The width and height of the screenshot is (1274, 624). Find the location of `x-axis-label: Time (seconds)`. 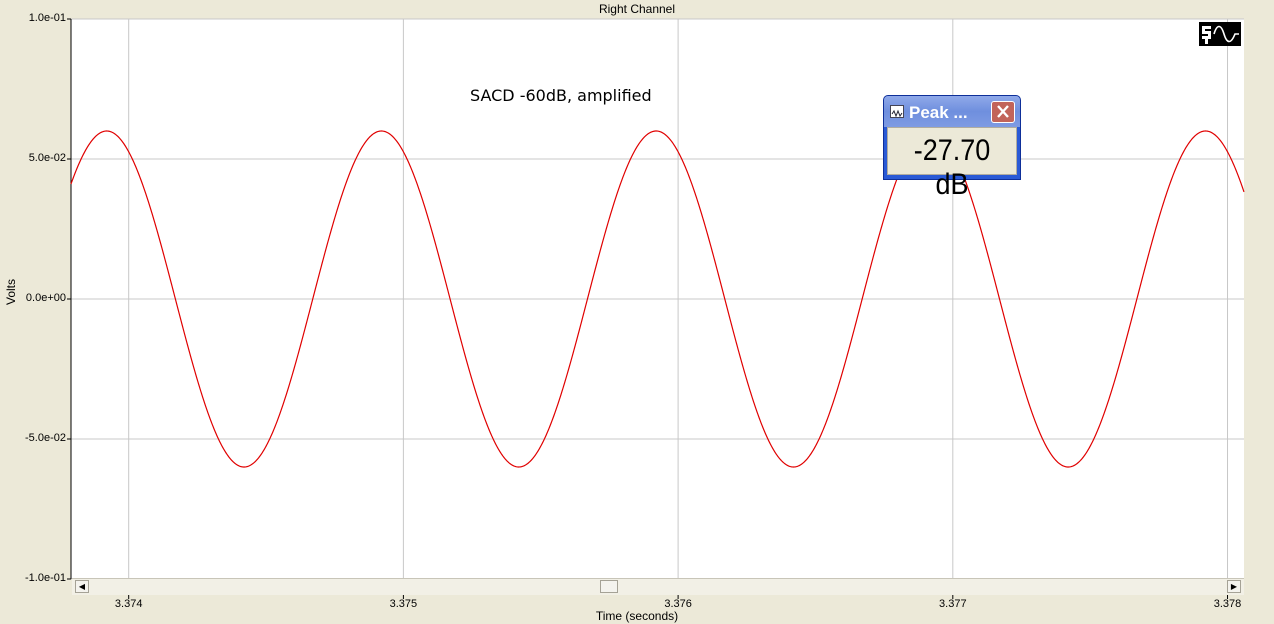

x-axis-label: Time (seconds) is located at coordinates (637, 616).